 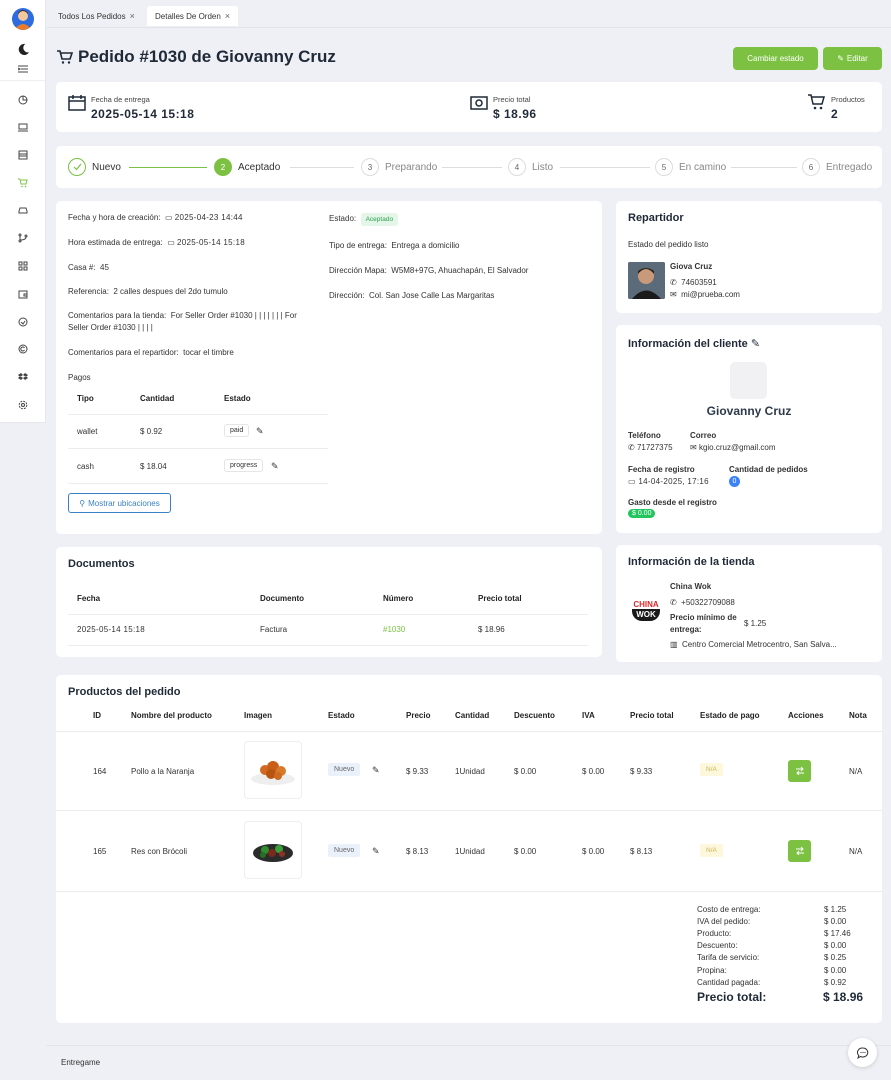 What do you see at coordinates (468, 14) in the screenshot?
I see `tab-bar: Todos Los Pedidos × Detalles De Orden ×` at bounding box center [468, 14].